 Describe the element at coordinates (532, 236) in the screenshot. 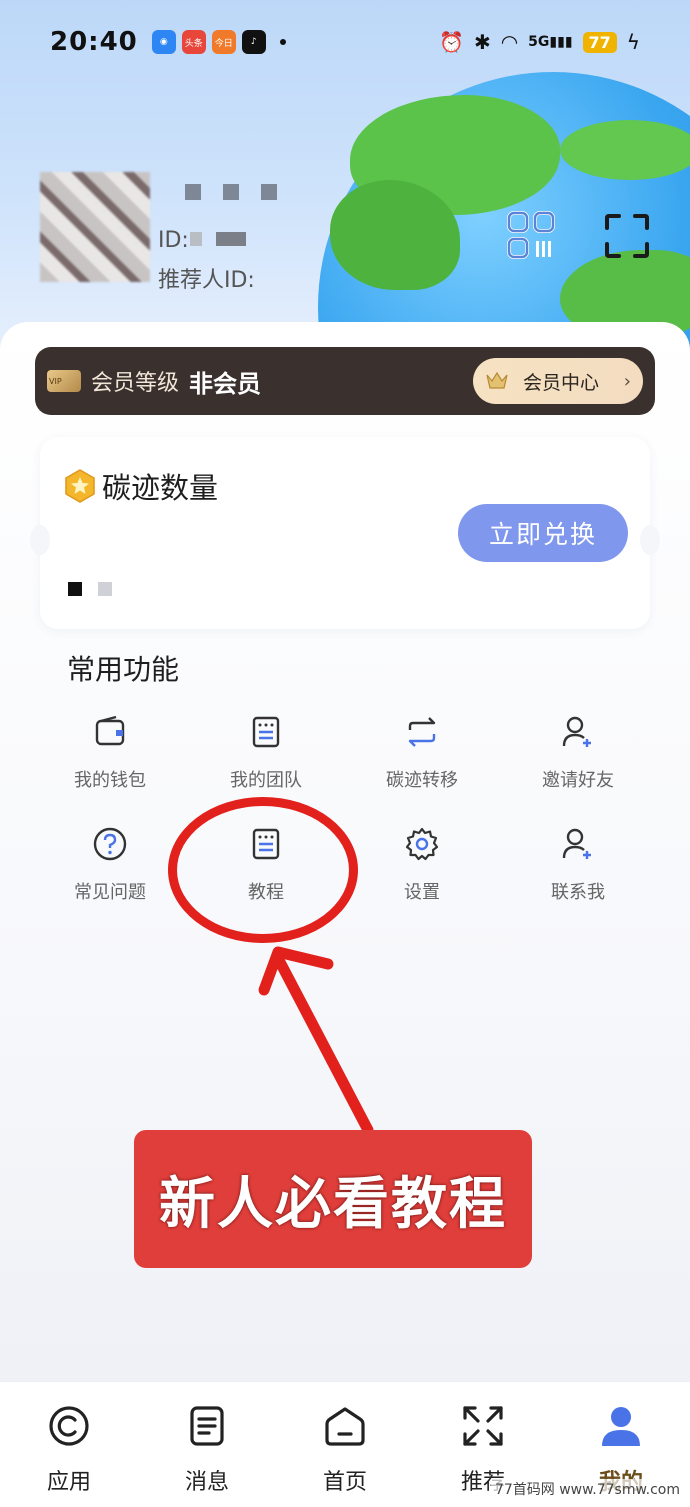

I see `qr-code-icon` at that location.